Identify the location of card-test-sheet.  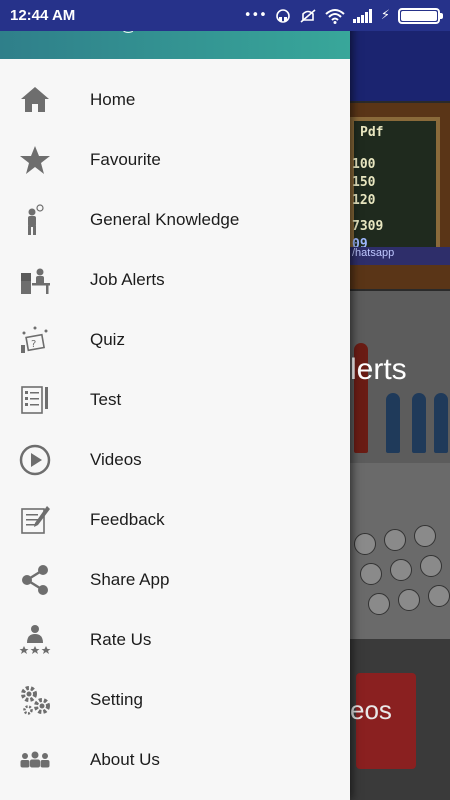
(400, 551).